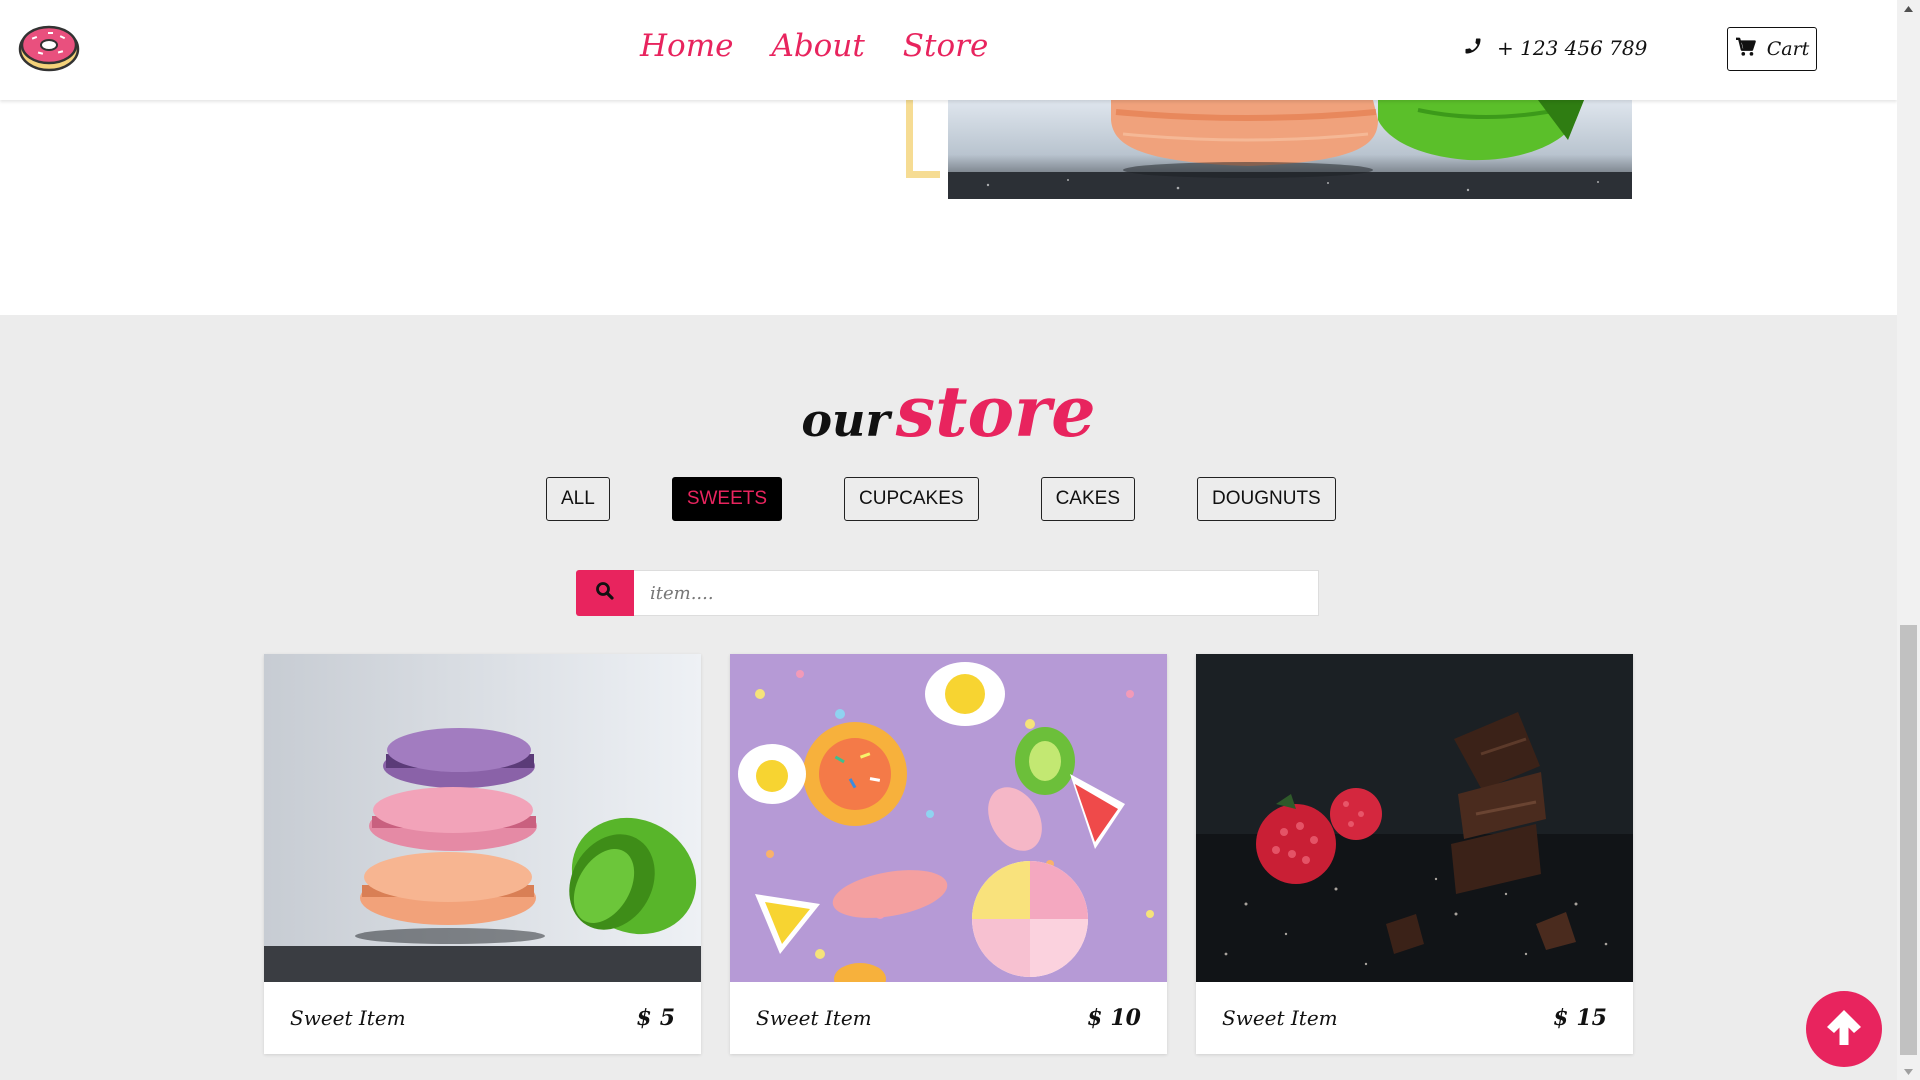 This screenshot has width=1920, height=1080. What do you see at coordinates (1908, 1071) in the screenshot?
I see `scroll-down-arrow-icon` at bounding box center [1908, 1071].